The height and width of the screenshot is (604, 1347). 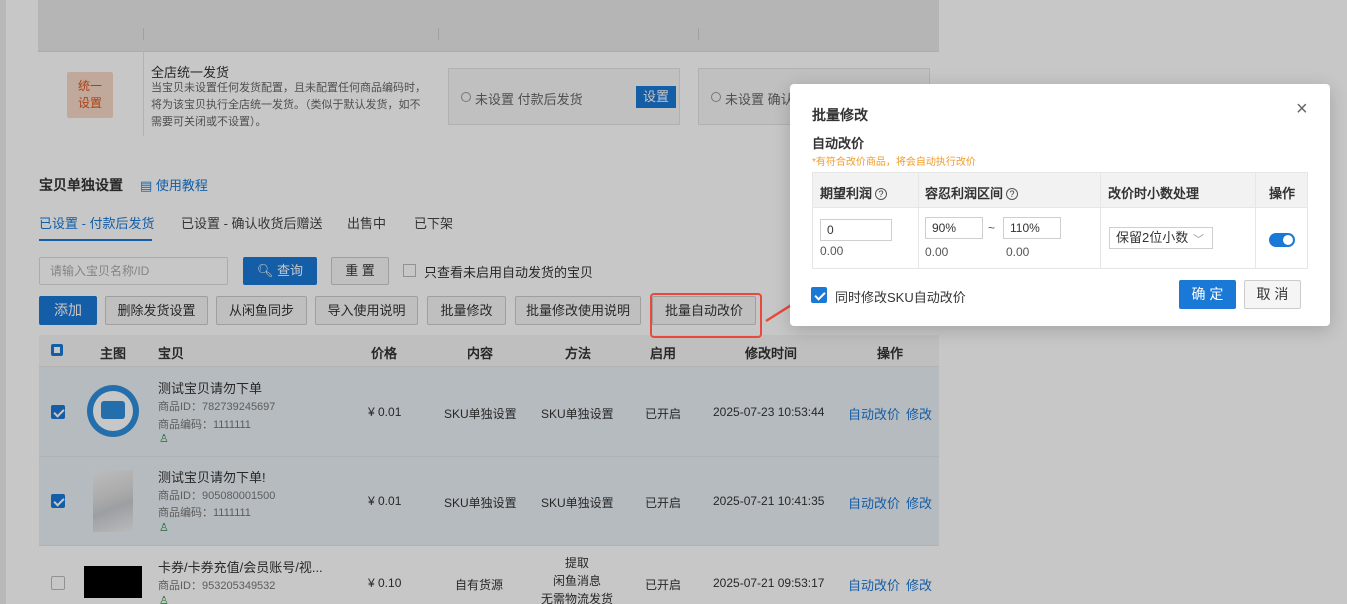 What do you see at coordinates (832, 251) in the screenshot?
I see `expected-profit-value: 0.00` at bounding box center [832, 251].